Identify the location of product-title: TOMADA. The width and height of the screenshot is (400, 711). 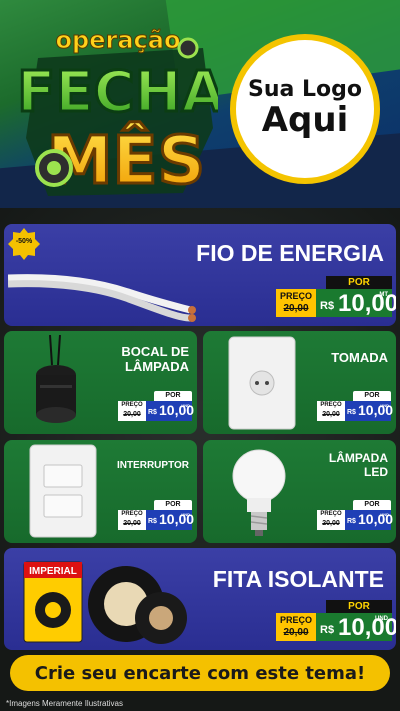
(359, 357).